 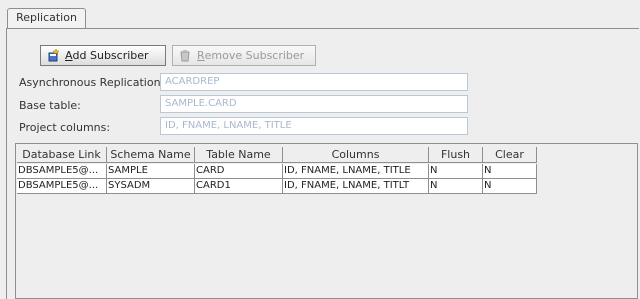 What do you see at coordinates (254, 55) in the screenshot?
I see `remove-subscriber-label: emove Subscriber` at bounding box center [254, 55].